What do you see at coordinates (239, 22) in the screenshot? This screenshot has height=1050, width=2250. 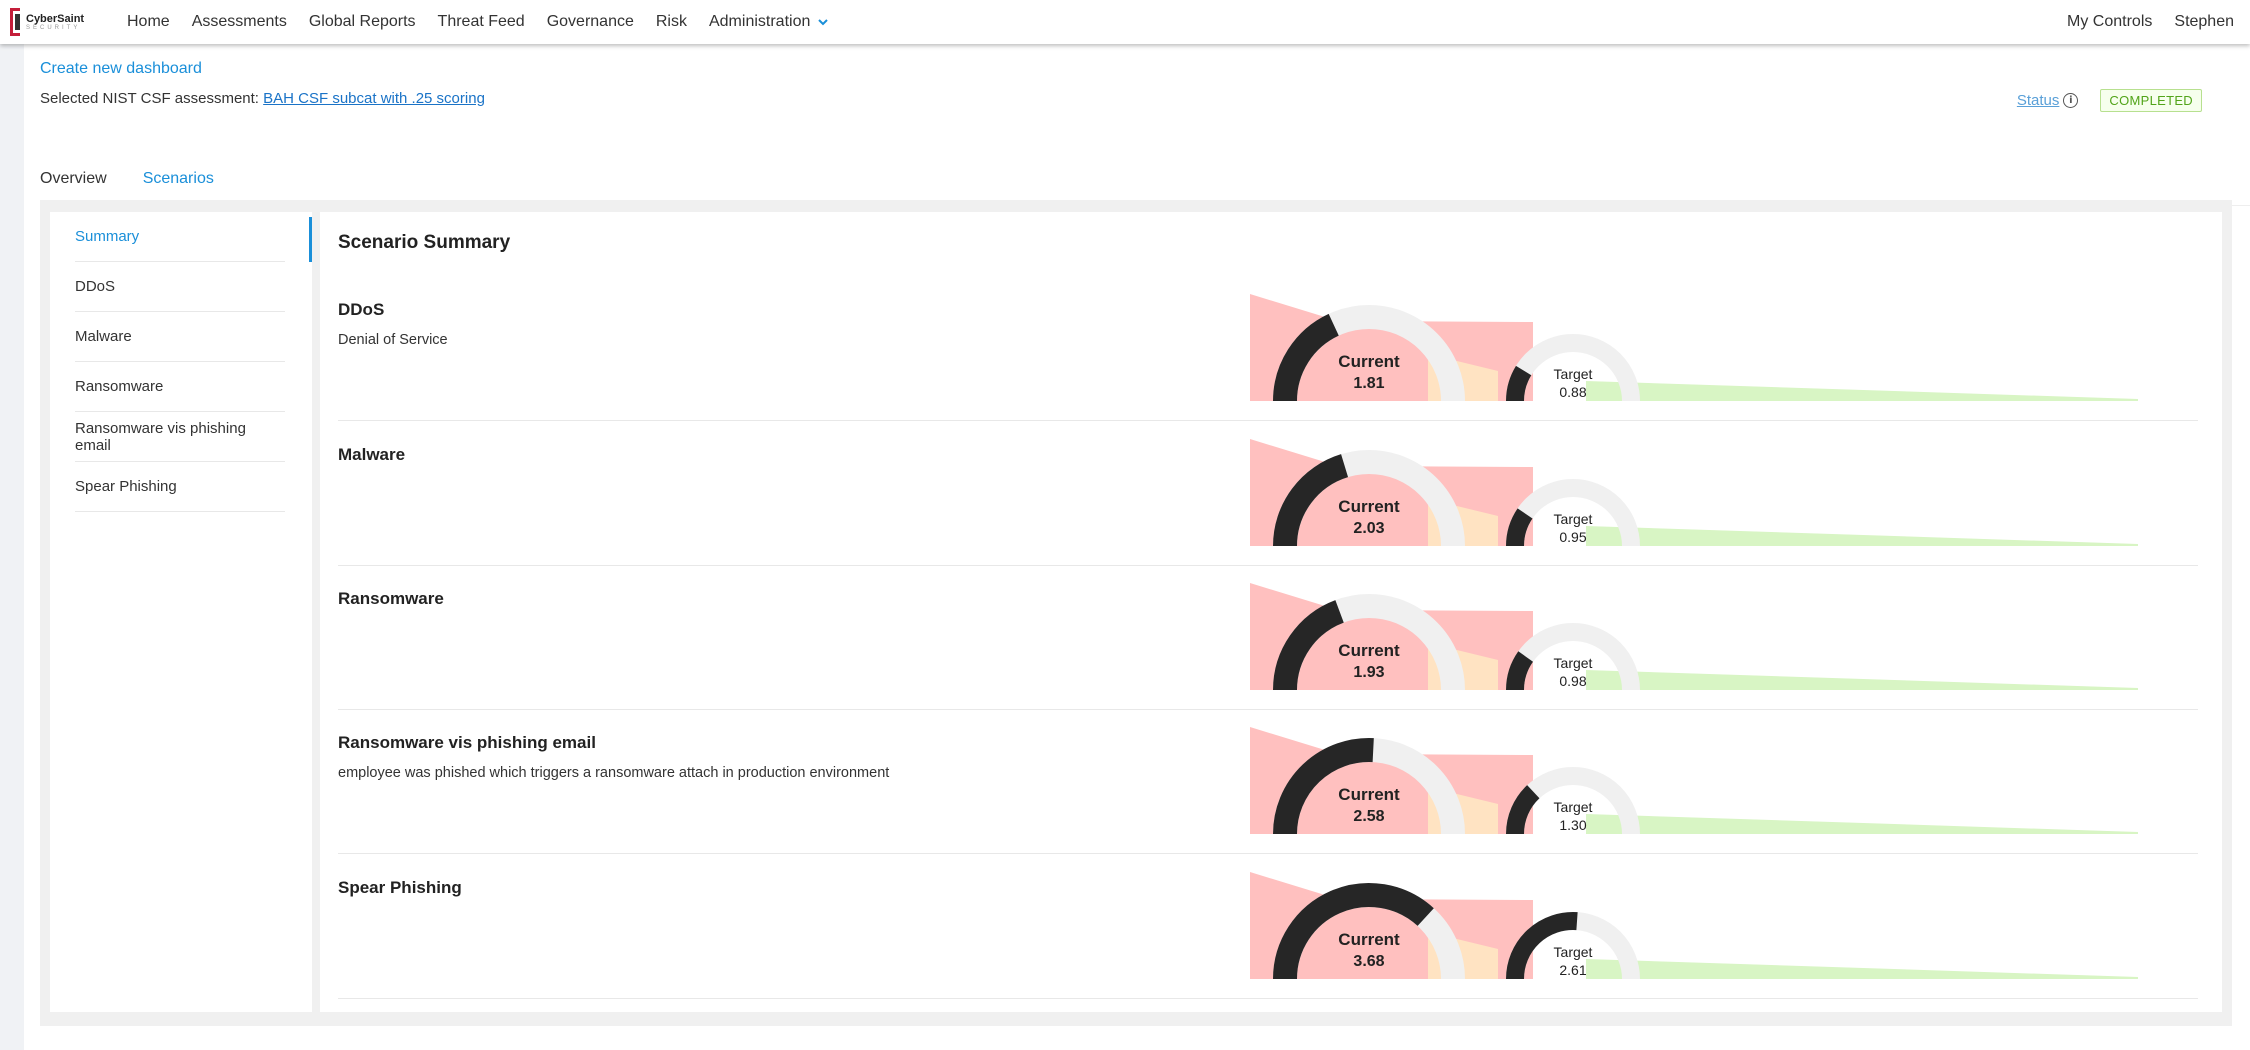 I see `nav-assessments: Assessments` at bounding box center [239, 22].